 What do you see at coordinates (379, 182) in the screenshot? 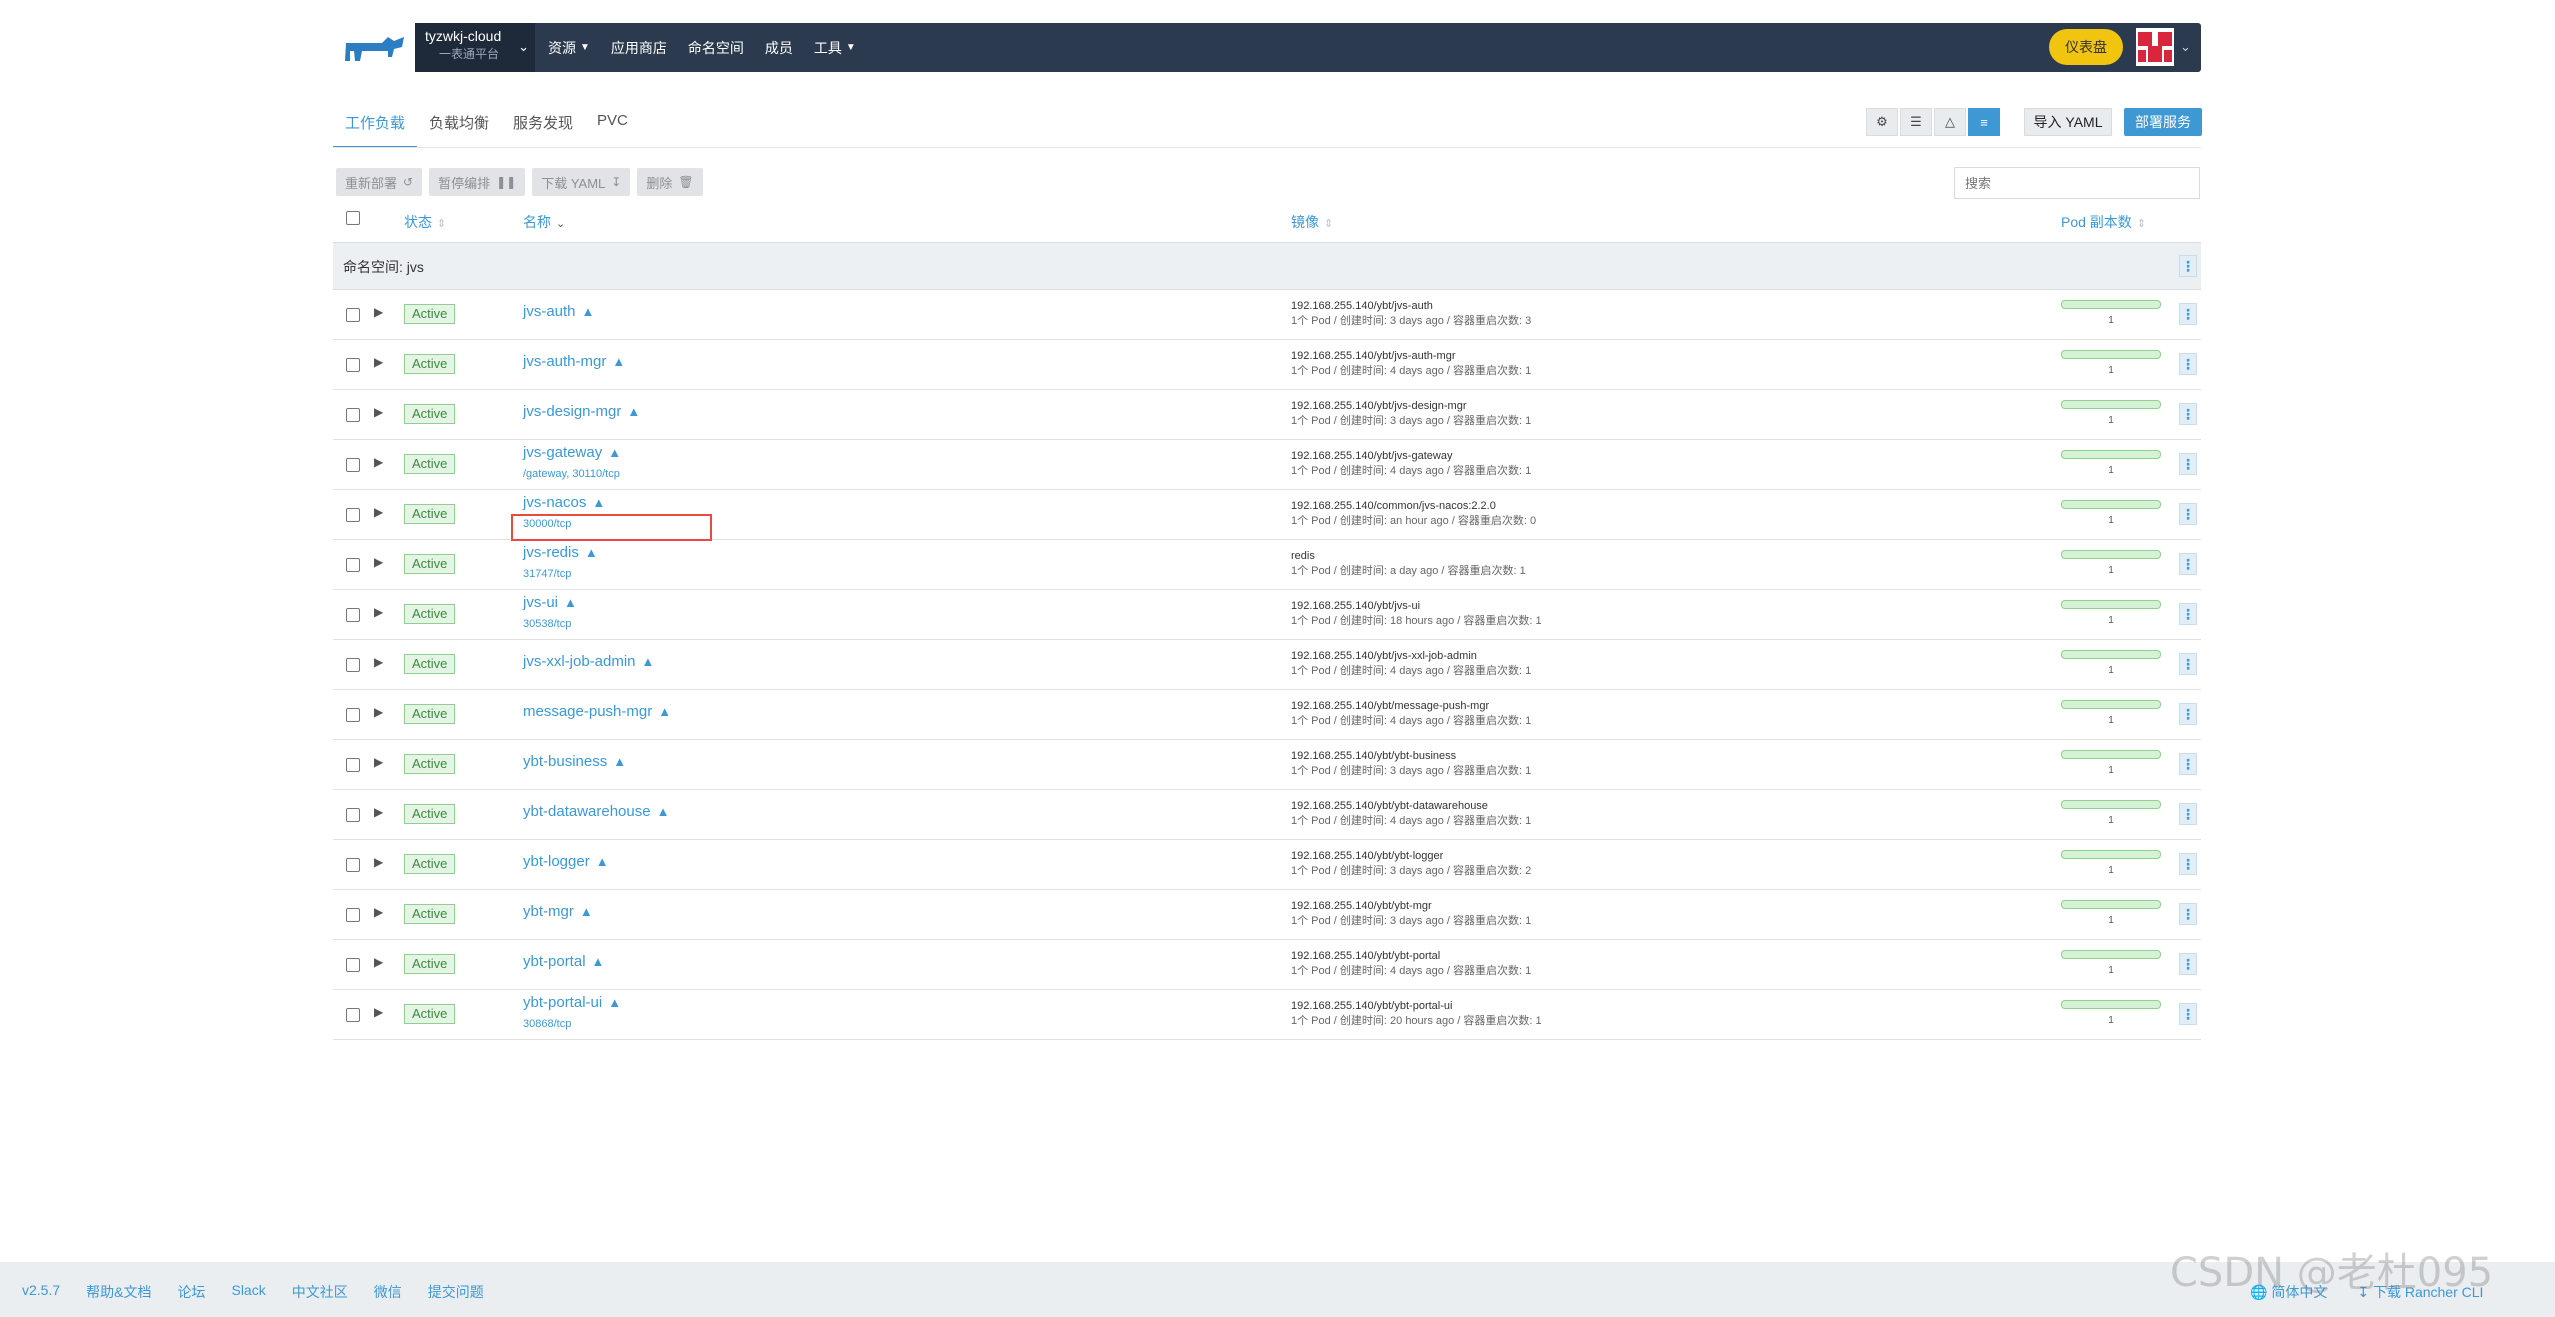
I see `redeploy-button: 重新部署 ↺` at bounding box center [379, 182].